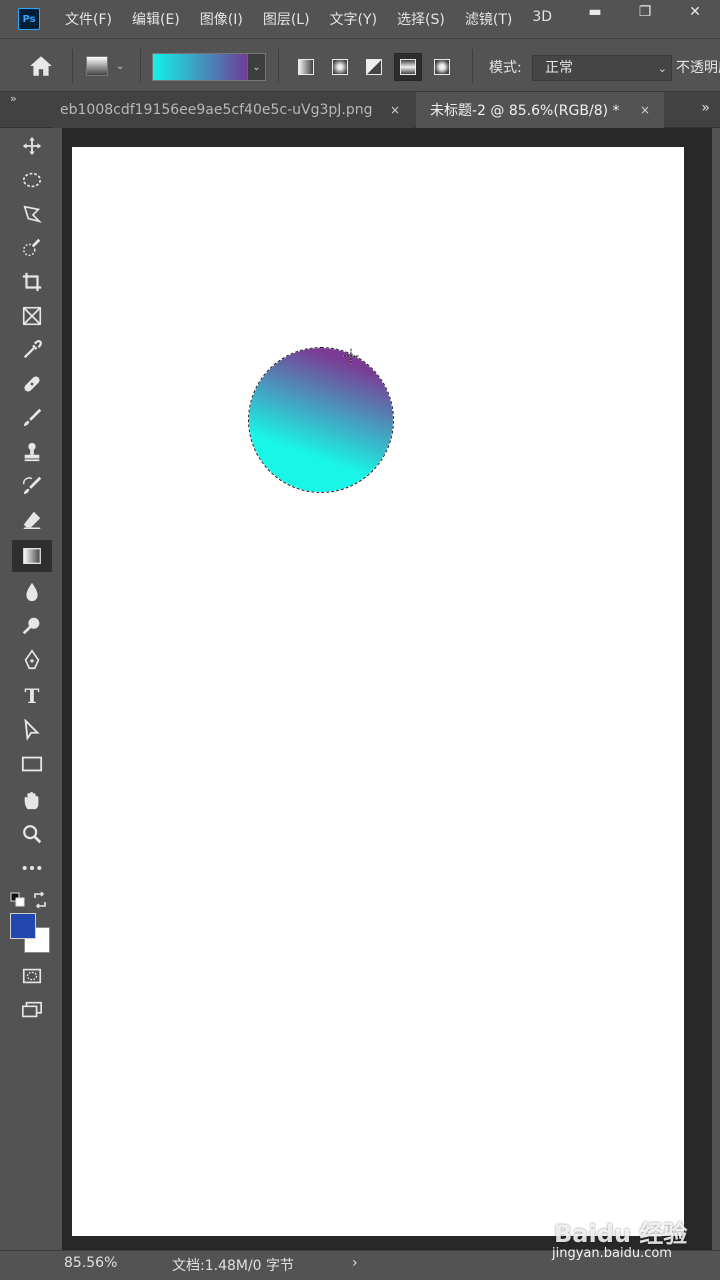 This screenshot has width=720, height=1280. What do you see at coordinates (32, 146) in the screenshot?
I see `move-tool` at bounding box center [32, 146].